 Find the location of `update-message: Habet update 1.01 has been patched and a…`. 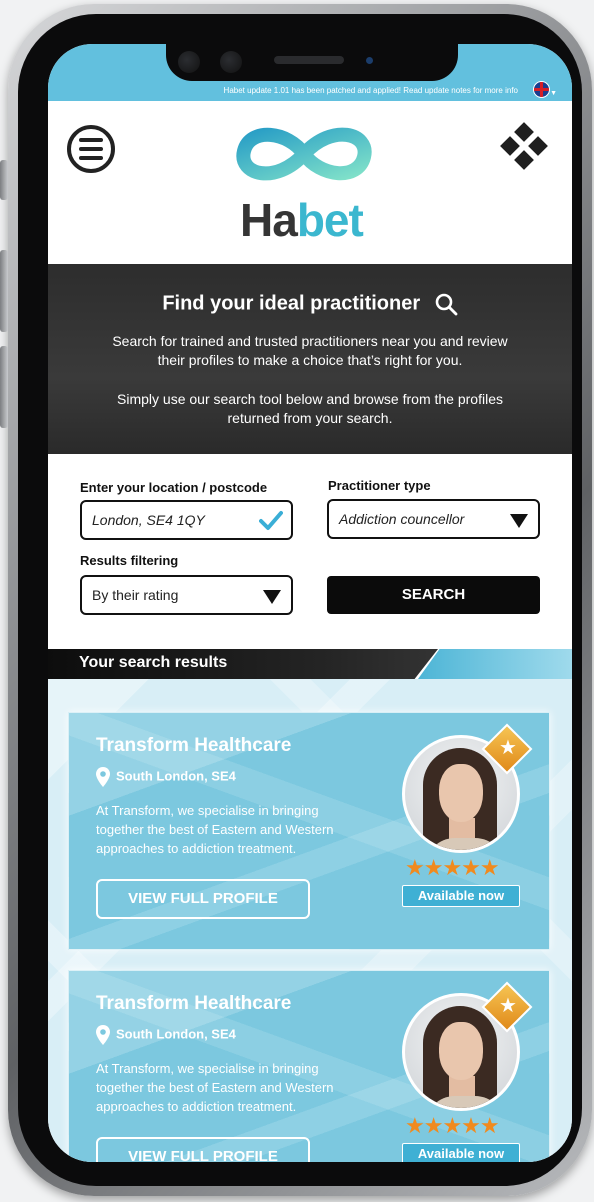

update-message: Habet update 1.01 has been patched and a… is located at coordinates (371, 90).